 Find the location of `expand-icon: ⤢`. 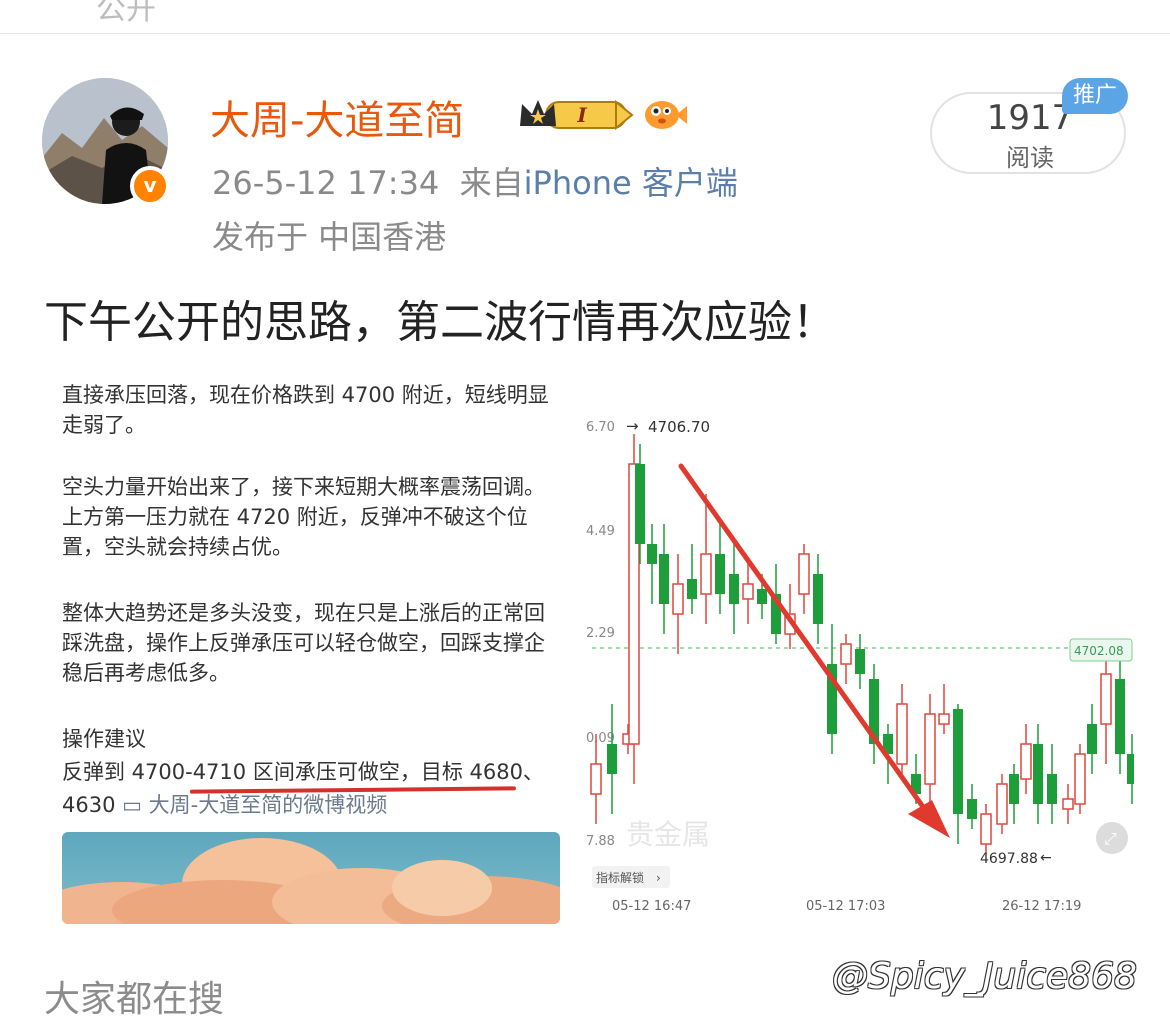

expand-icon: ⤢ is located at coordinates (1110, 838).